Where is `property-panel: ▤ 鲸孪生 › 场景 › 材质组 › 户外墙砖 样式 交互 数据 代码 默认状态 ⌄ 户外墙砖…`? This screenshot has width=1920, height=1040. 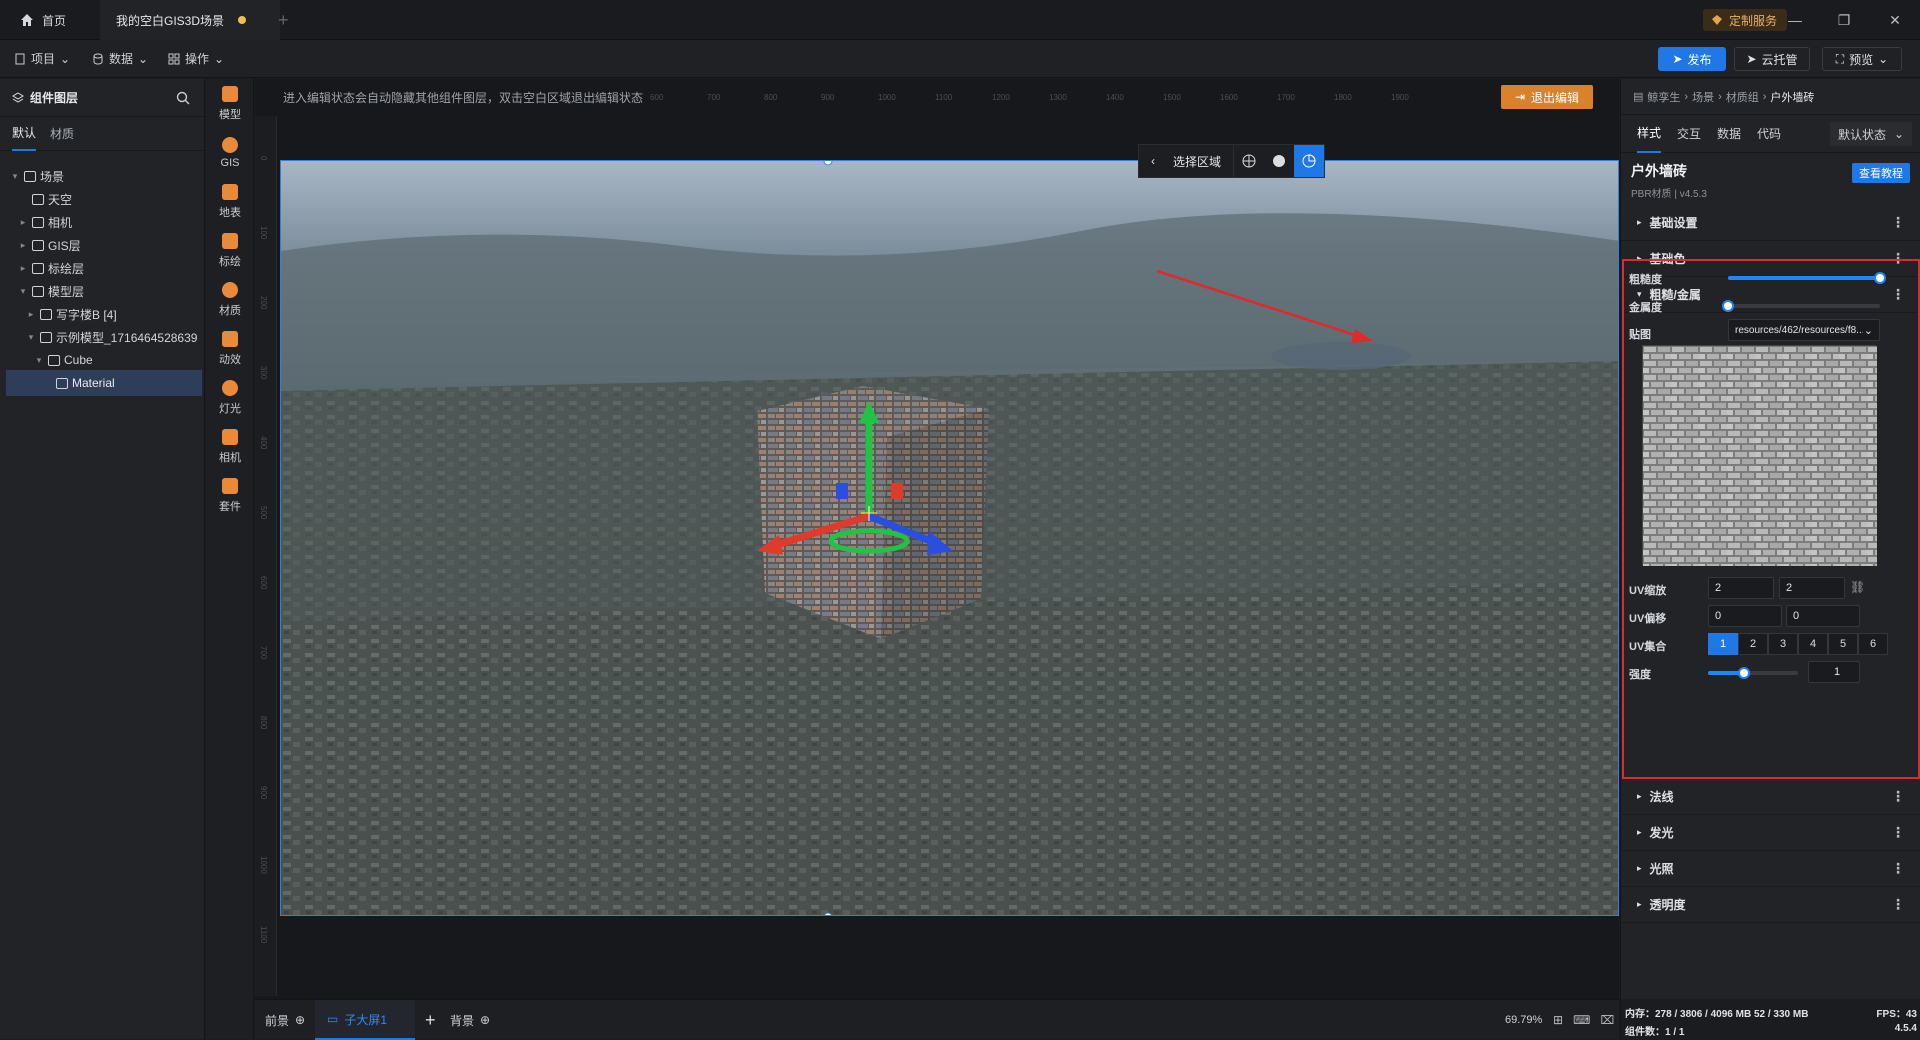 property-panel: ▤ 鲸孪生 › 场景 › 材质组 › 户外墙砖 样式 交互 数据 代码 默认状态 ⌄ 户外墙砖… is located at coordinates (1770, 559).